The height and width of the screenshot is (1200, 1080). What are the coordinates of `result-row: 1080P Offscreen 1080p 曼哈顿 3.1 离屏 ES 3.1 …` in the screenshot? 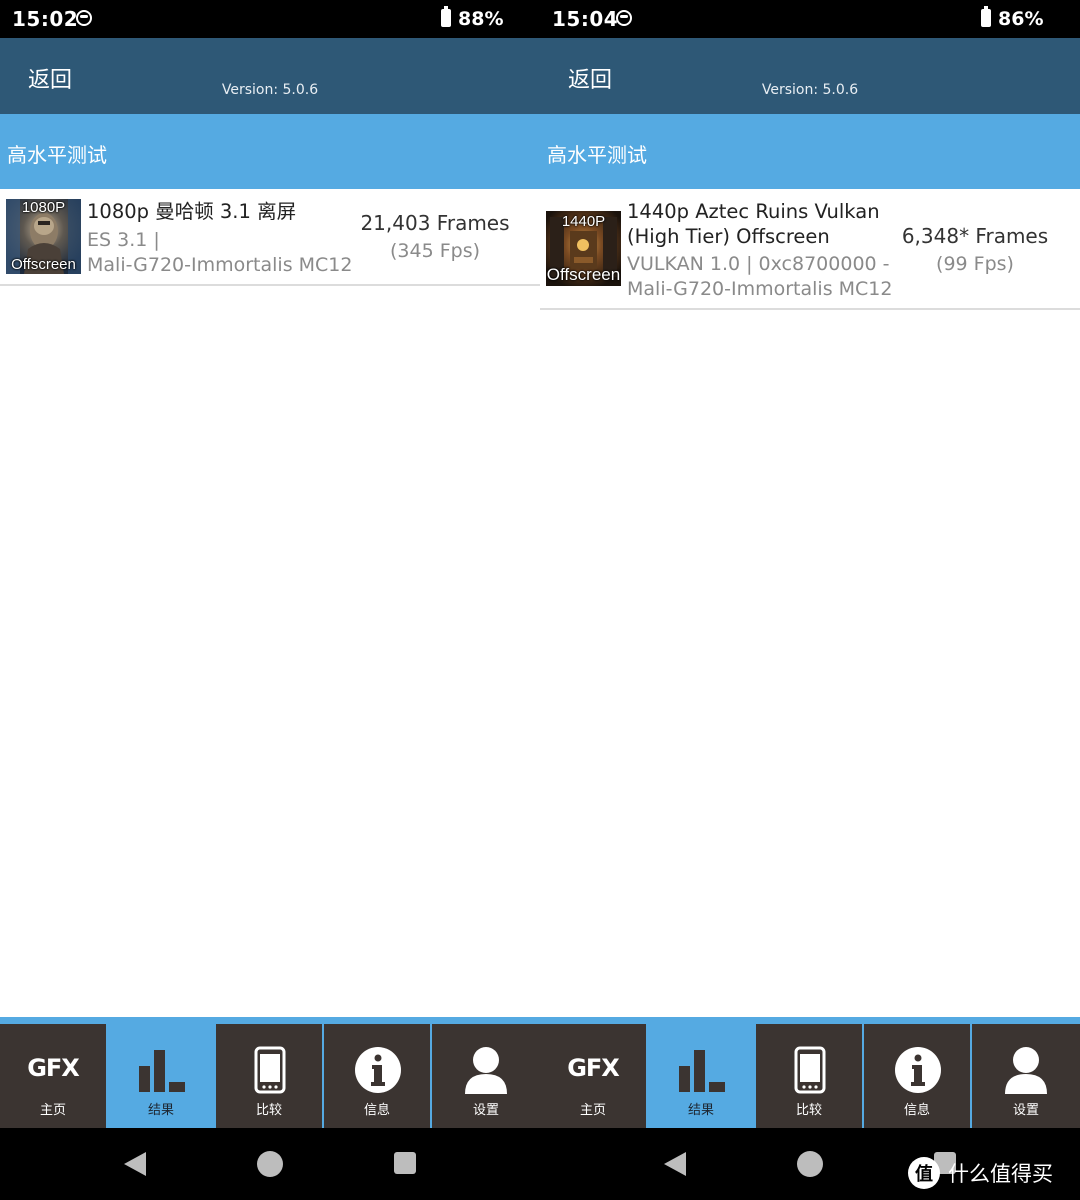 It's located at (270, 237).